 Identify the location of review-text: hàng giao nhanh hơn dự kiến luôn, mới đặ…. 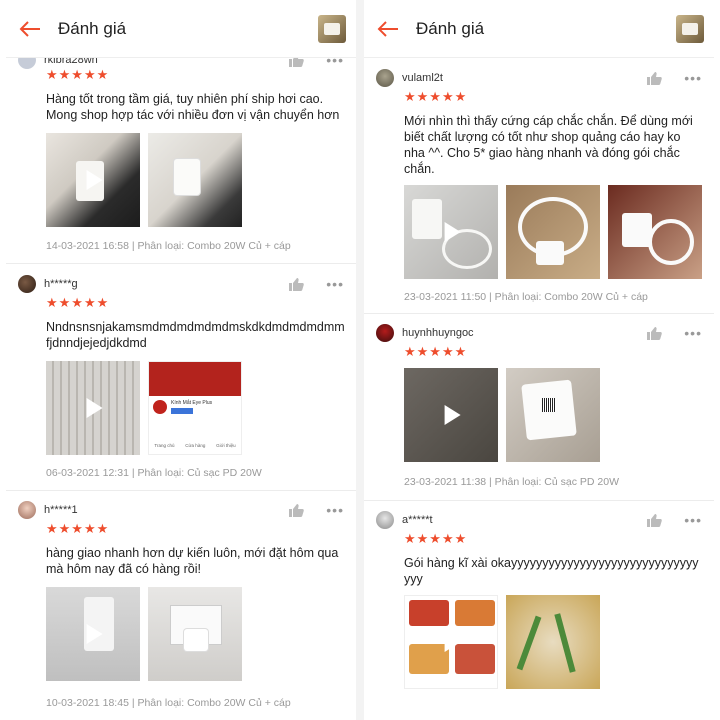
(192, 561).